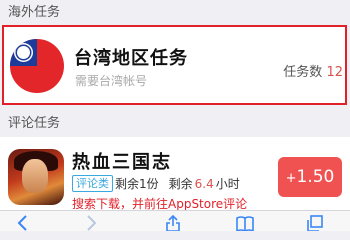 The width and height of the screenshot is (350, 240). I want to click on browser-toolbar, so click(175, 220).